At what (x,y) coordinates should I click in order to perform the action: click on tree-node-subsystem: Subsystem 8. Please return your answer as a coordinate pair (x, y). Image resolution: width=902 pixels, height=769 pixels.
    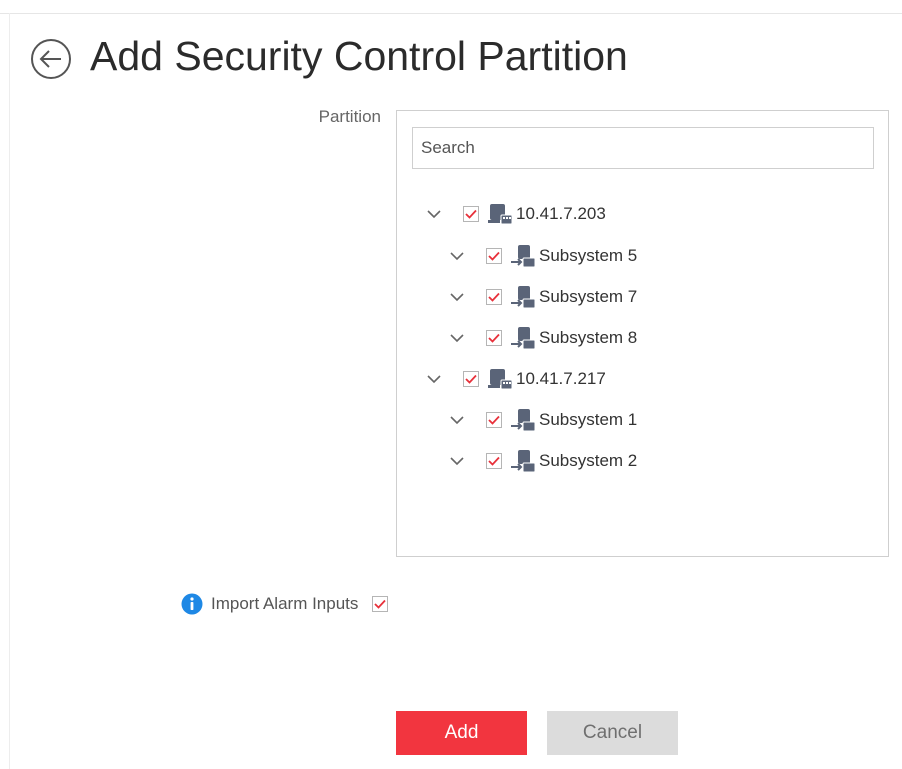
    Looking at the image, I should click on (542, 338).